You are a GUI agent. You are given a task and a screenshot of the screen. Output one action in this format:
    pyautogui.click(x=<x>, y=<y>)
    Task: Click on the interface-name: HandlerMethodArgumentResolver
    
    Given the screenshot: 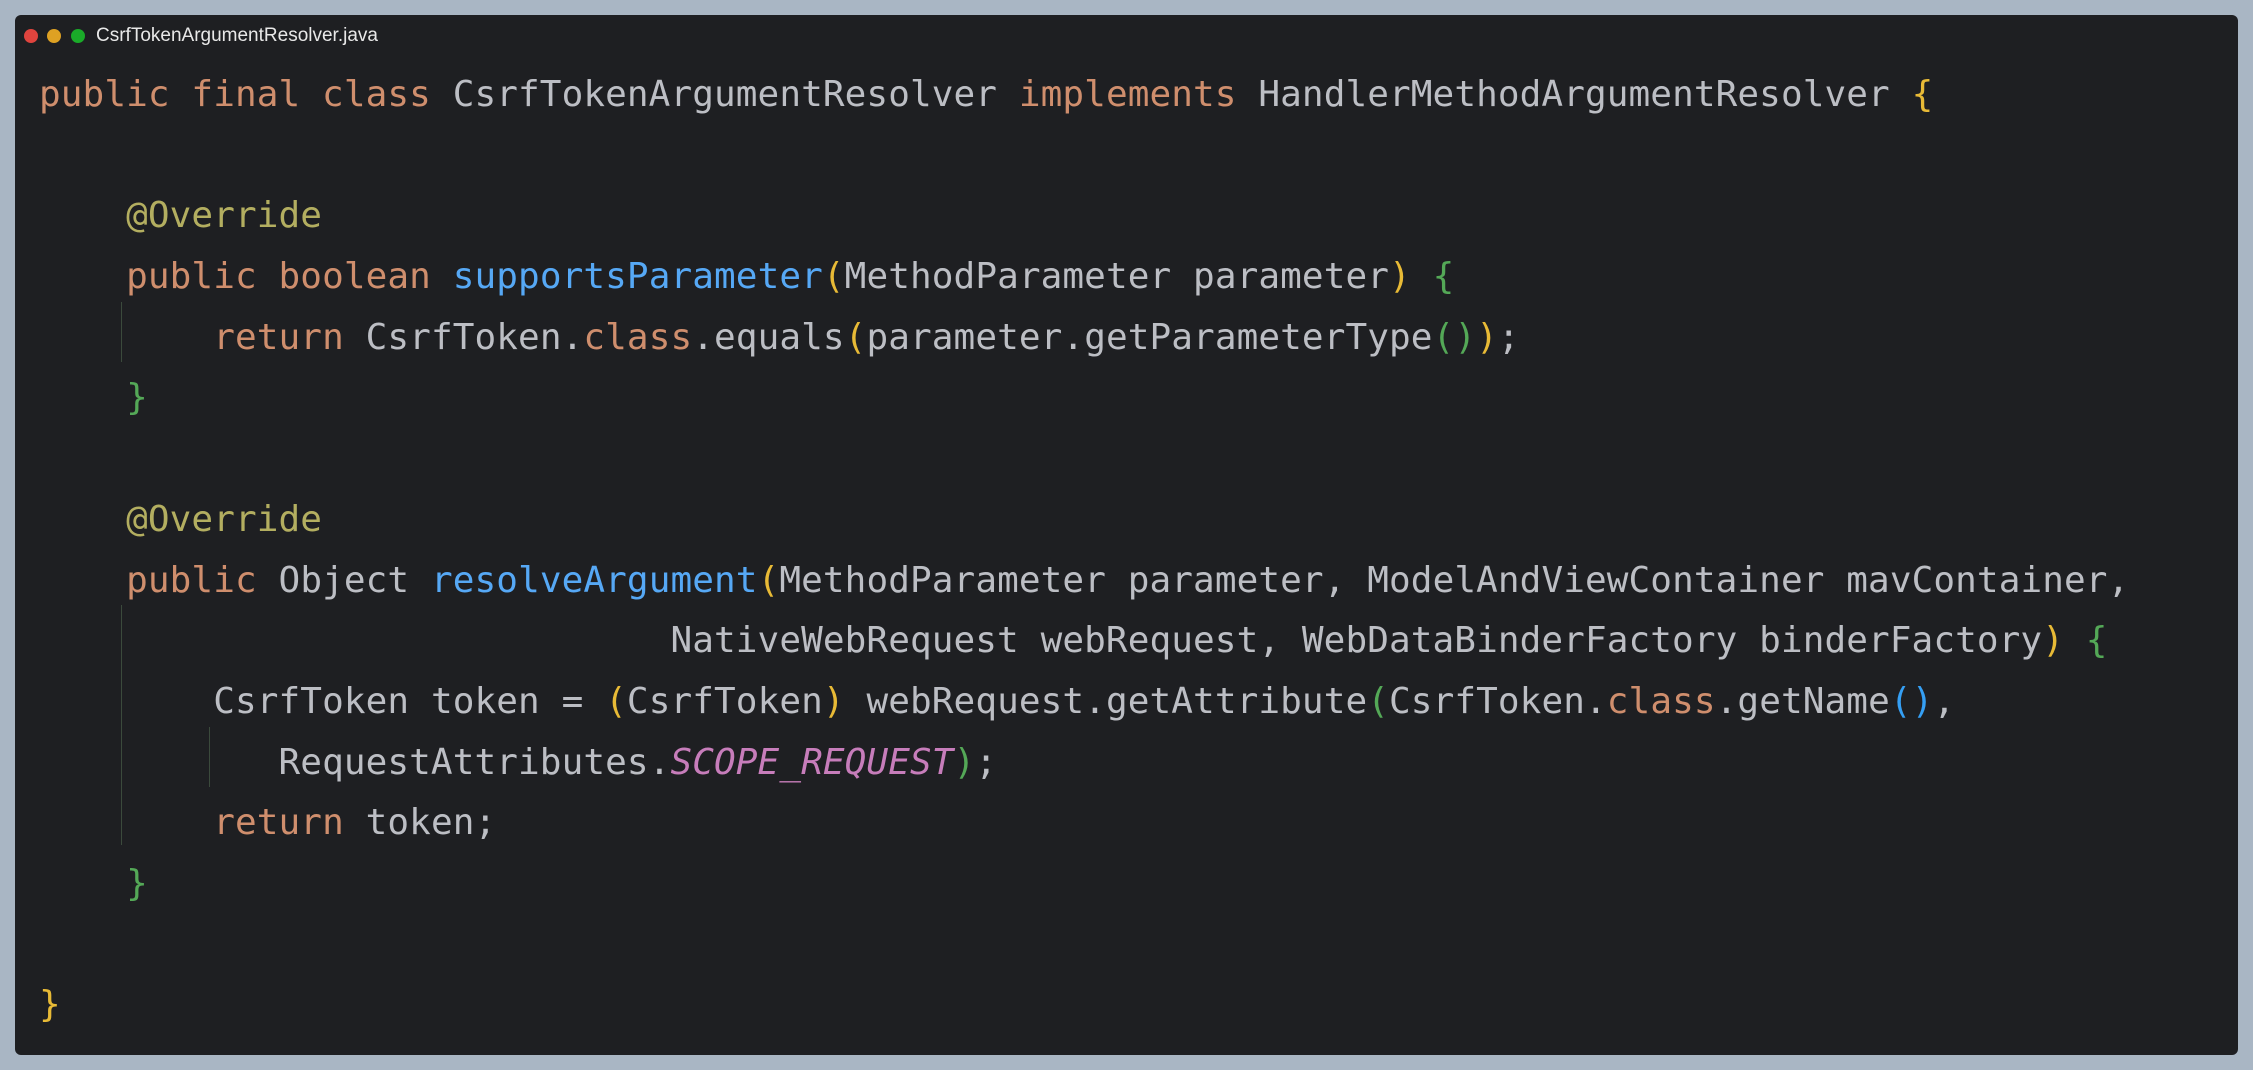 What is the action you would take?
    pyautogui.click(x=1574, y=94)
    